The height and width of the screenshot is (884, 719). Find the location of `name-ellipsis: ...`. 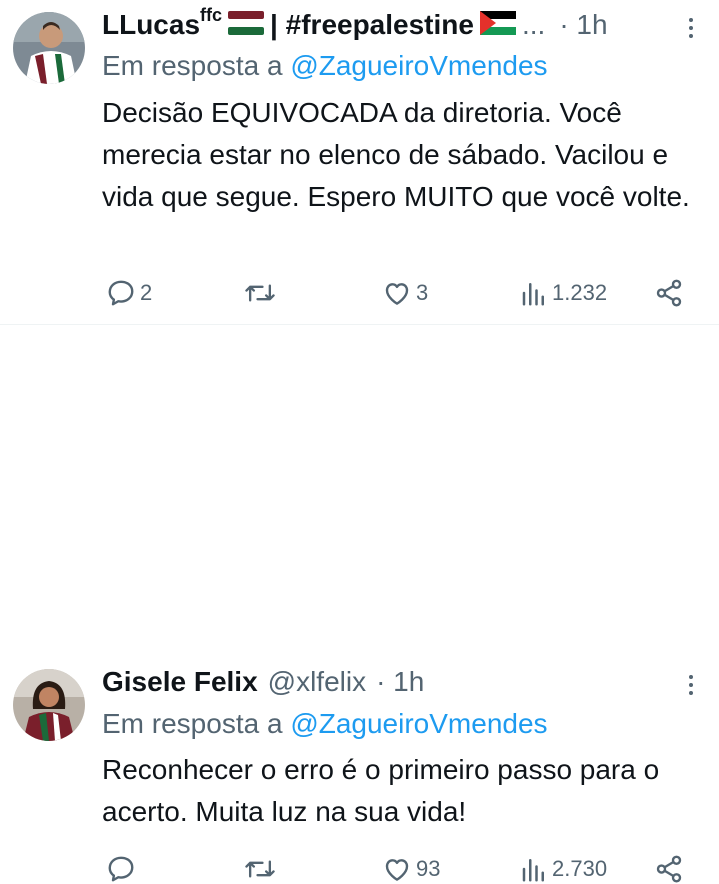

name-ellipsis: ... is located at coordinates (533, 24).